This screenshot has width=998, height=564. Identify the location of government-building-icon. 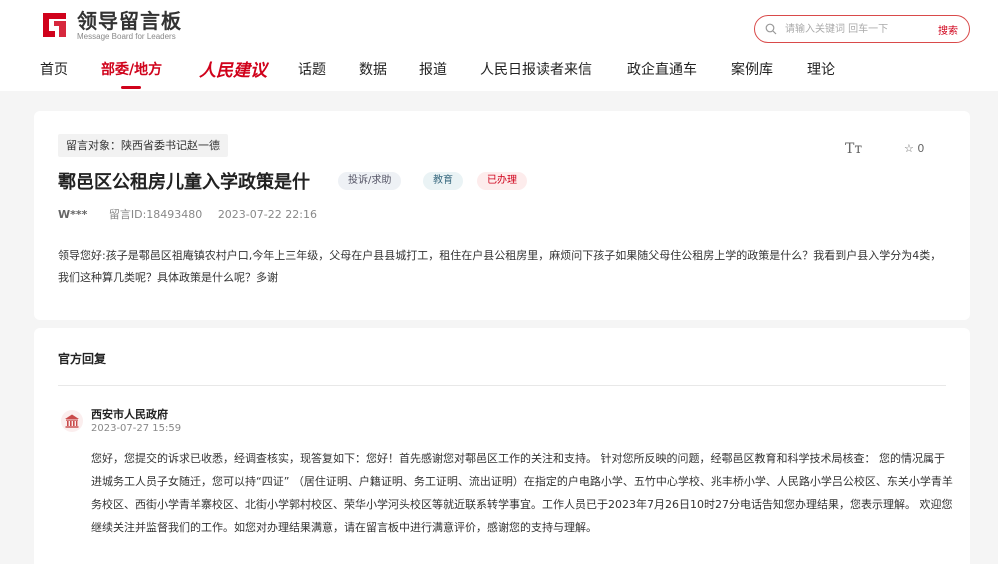
(72, 421).